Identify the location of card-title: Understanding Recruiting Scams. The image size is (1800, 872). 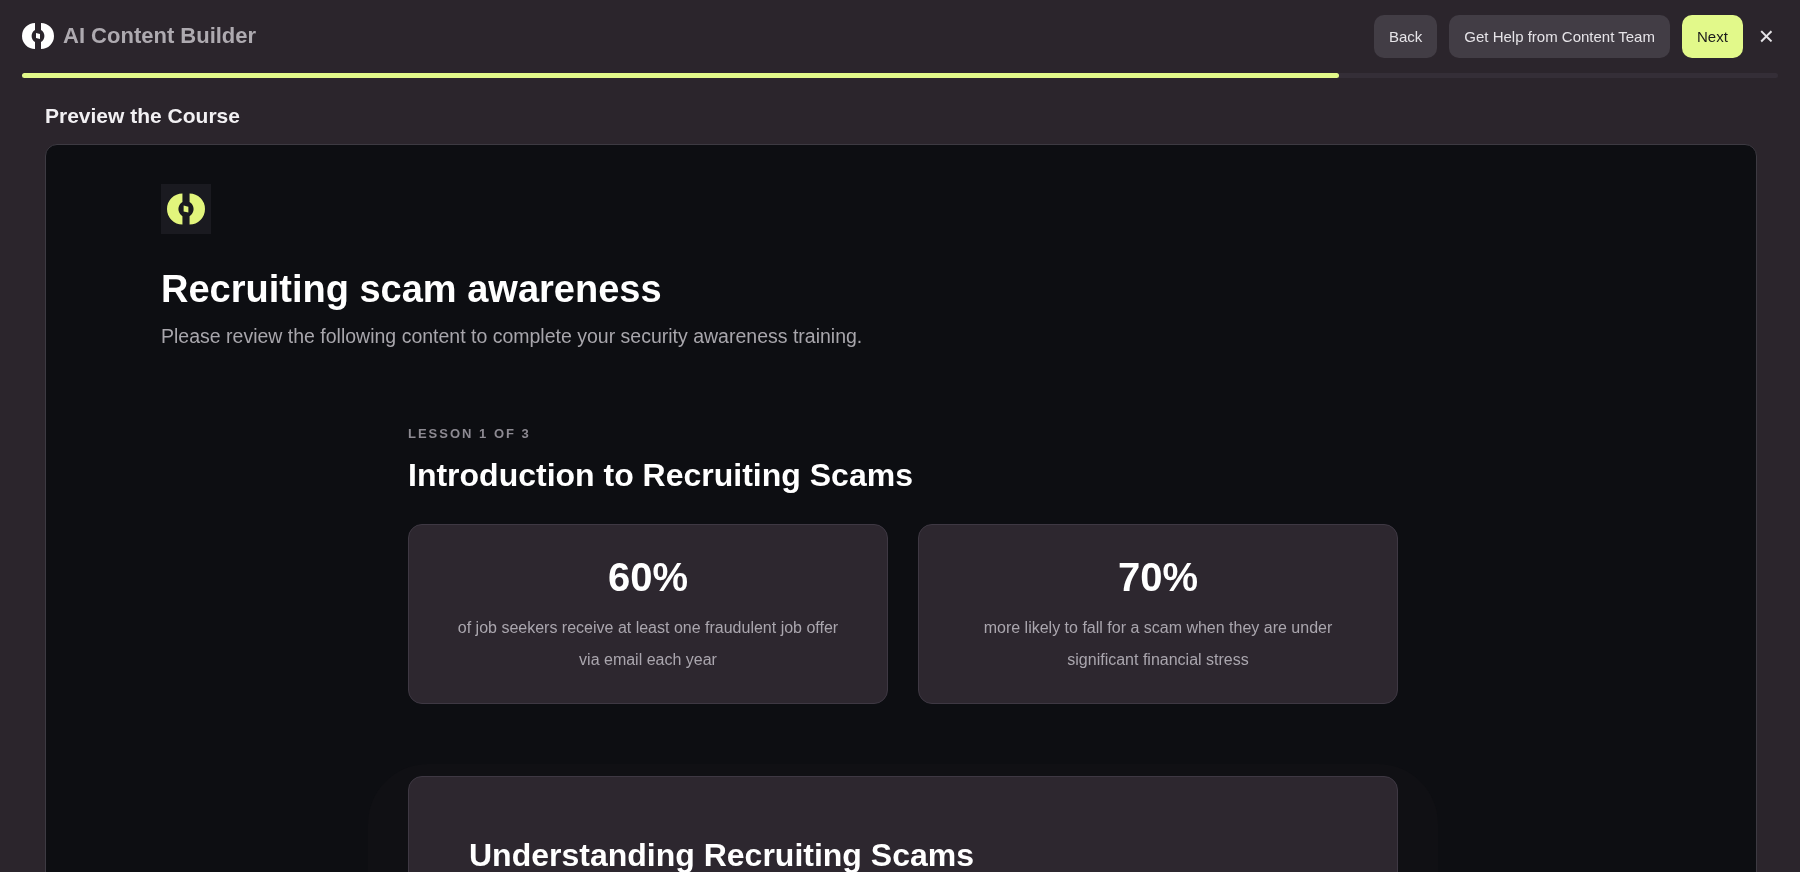
(722, 854).